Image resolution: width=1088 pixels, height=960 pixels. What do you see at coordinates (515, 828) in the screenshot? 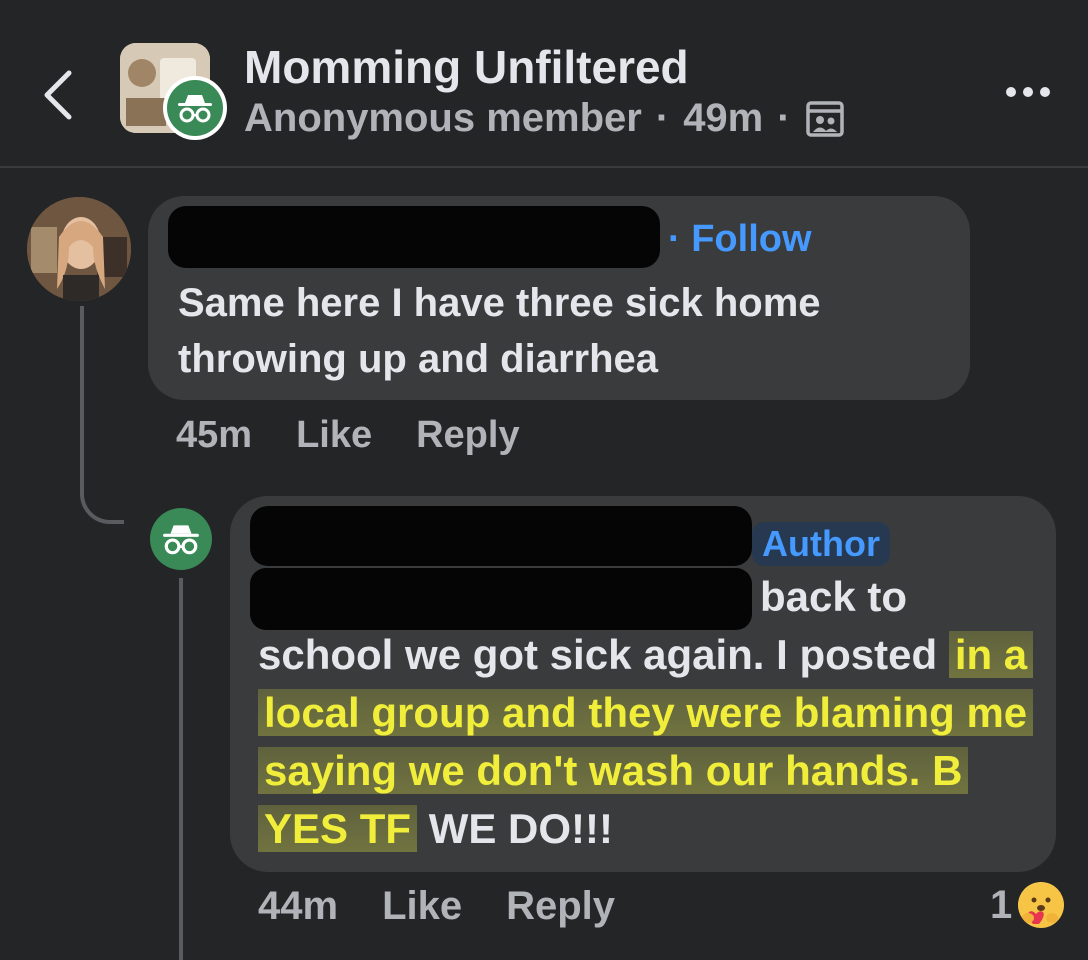
I see `reply-text-end: WE DO!!!` at bounding box center [515, 828].